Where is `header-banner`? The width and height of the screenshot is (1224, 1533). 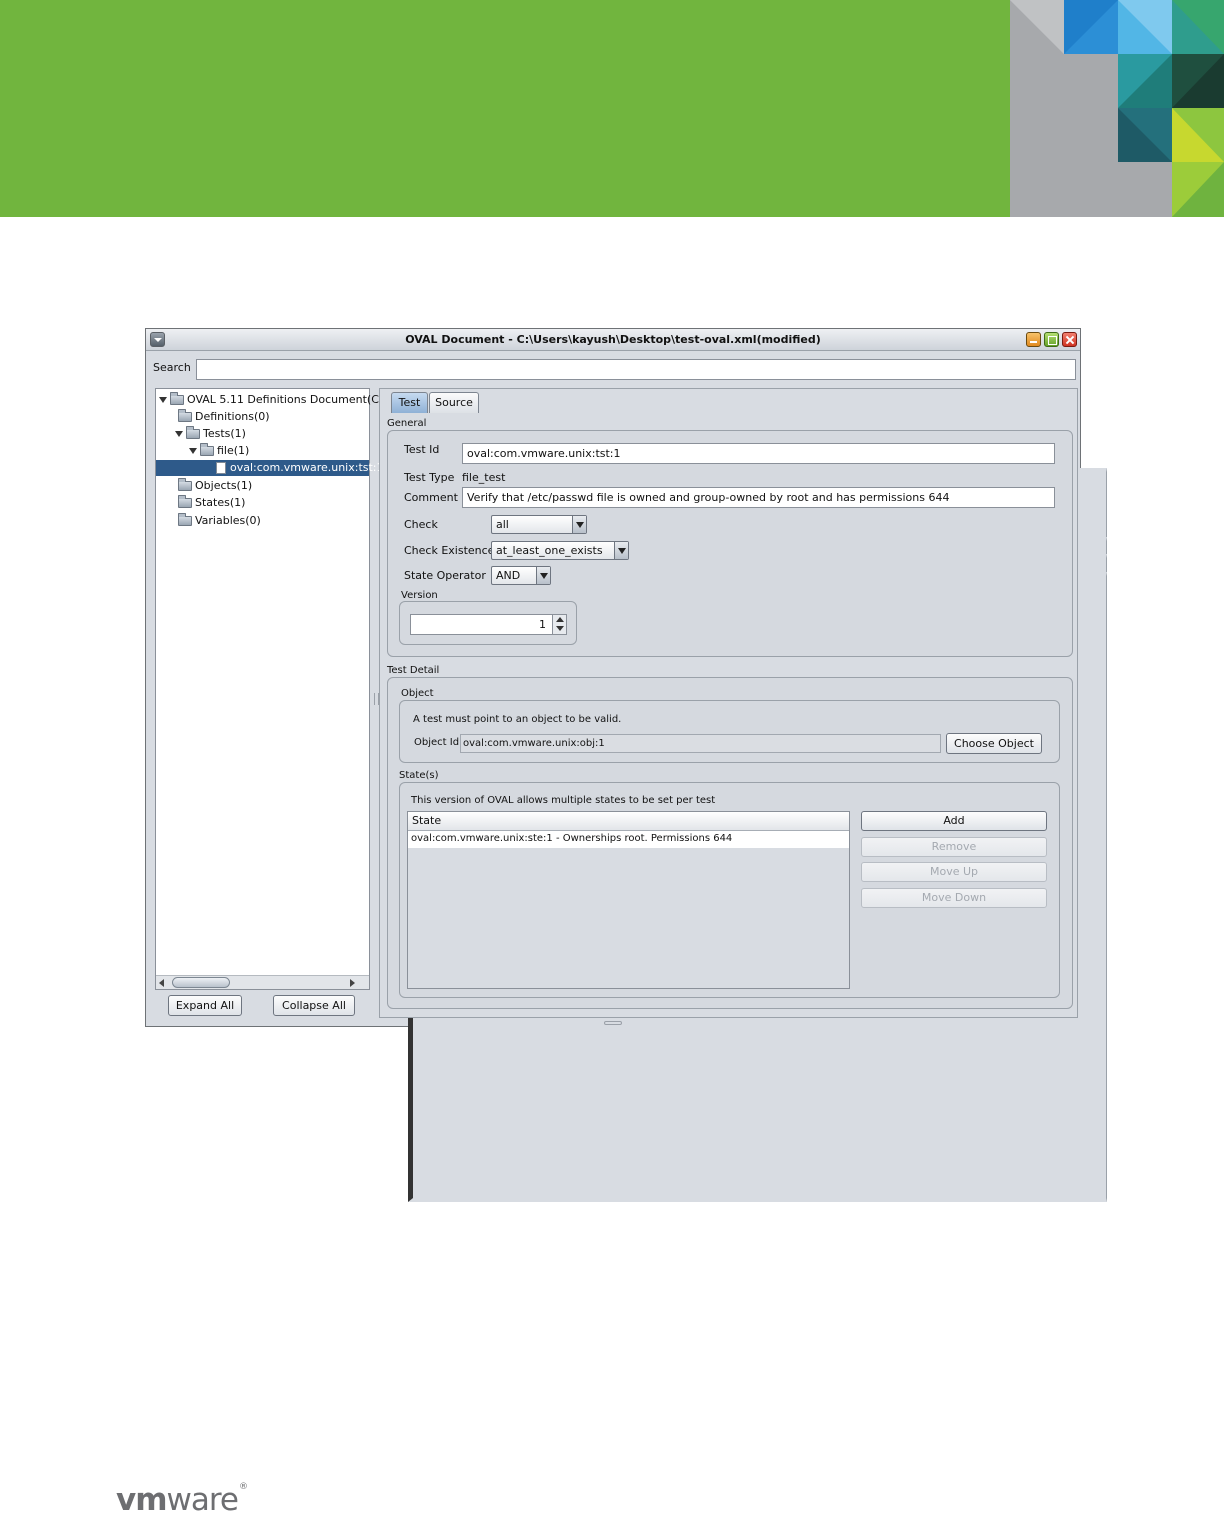
header-banner is located at coordinates (612, 108).